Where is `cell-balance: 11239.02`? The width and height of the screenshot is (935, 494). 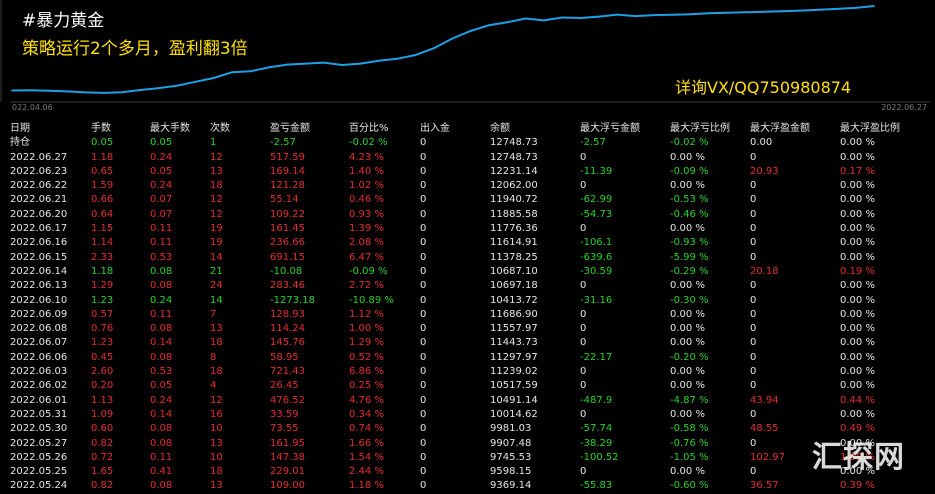 cell-balance: 11239.02 is located at coordinates (514, 372).